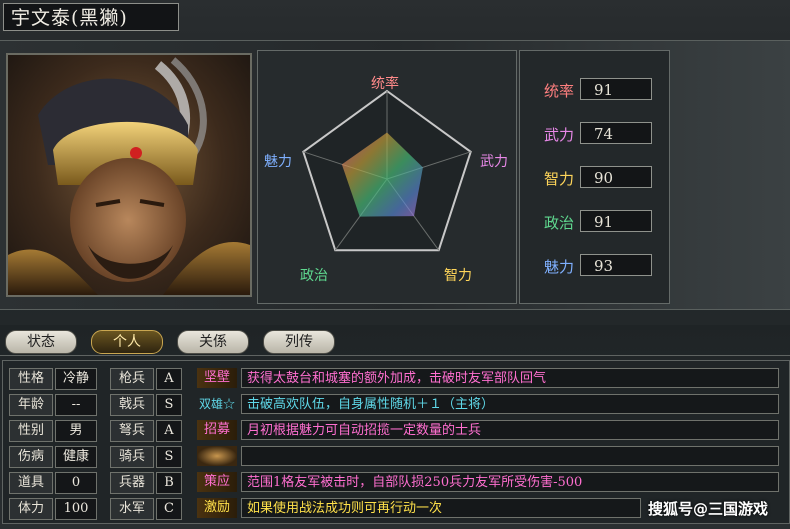 Image resolution: width=790 pixels, height=529 pixels. I want to click on stat-row-intelligence: 智力 90, so click(594, 178).